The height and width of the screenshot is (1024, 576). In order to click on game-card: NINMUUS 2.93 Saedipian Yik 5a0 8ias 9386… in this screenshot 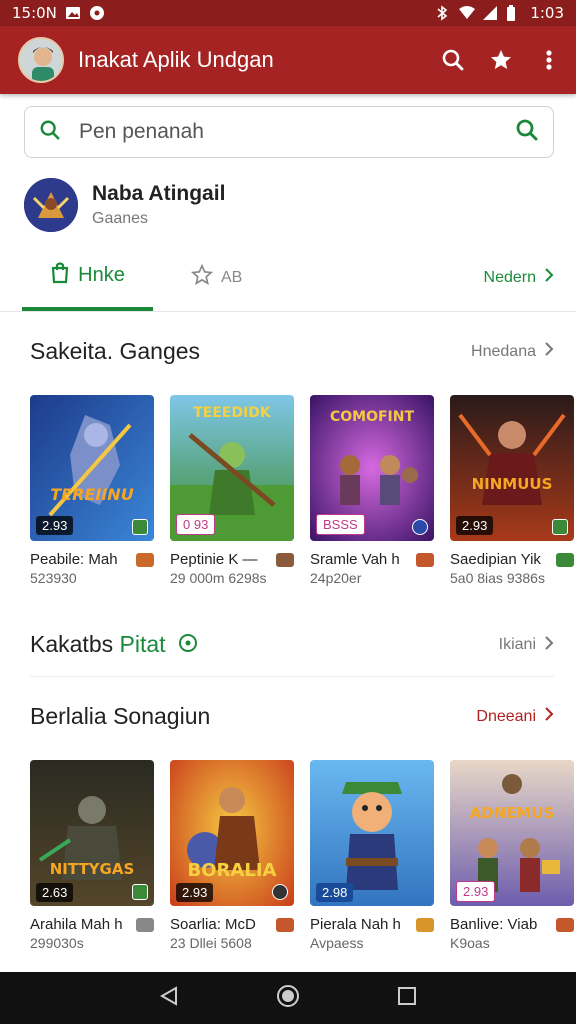, I will do `click(512, 490)`.